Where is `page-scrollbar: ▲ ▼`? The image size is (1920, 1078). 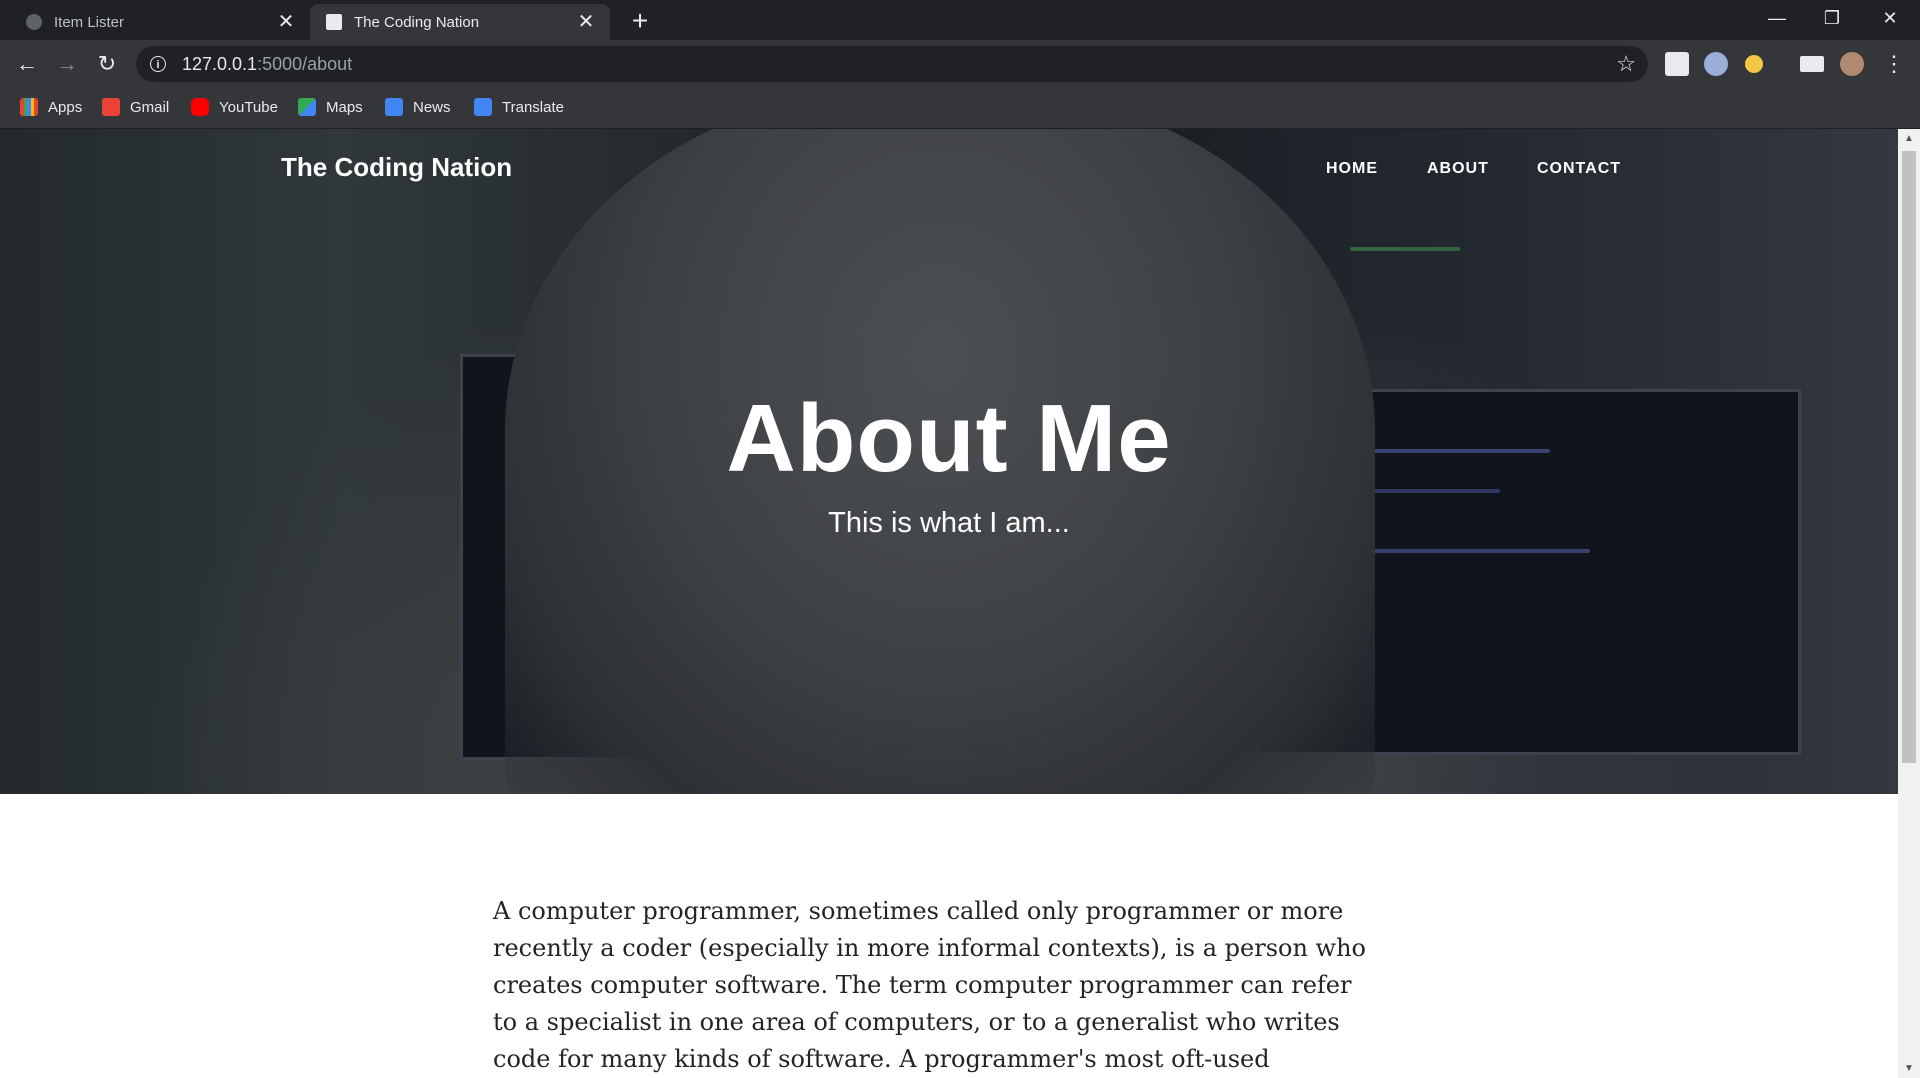 page-scrollbar: ▲ ▼ is located at coordinates (1909, 603).